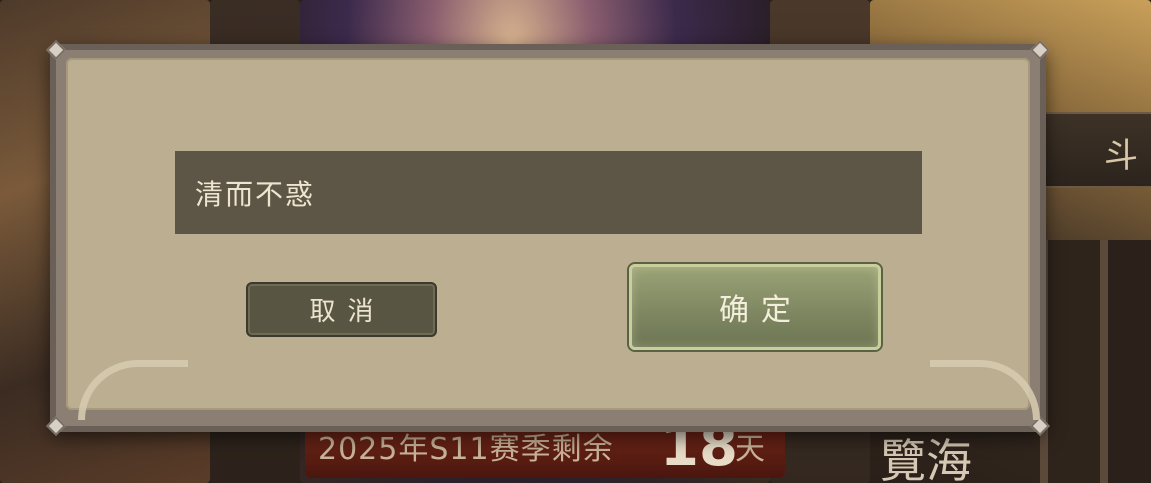  What do you see at coordinates (1121, 156) in the screenshot?
I see `side-menu-label: 斗` at bounding box center [1121, 156].